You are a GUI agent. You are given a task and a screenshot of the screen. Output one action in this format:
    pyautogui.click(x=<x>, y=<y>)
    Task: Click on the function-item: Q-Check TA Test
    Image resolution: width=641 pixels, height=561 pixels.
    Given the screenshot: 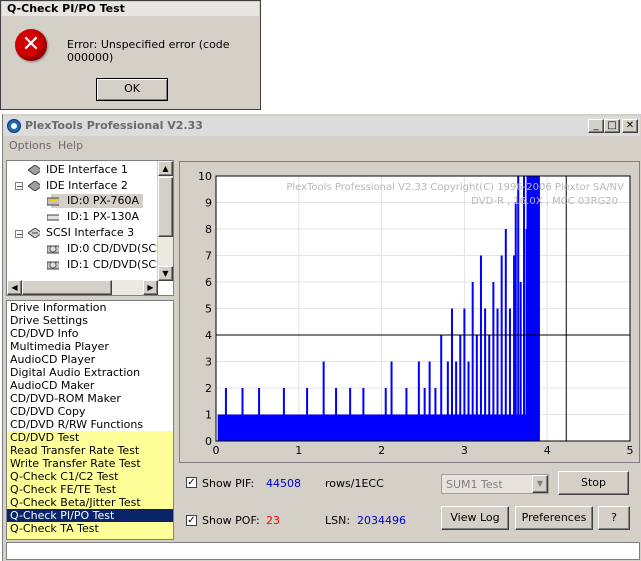 What is the action you would take?
    pyautogui.click(x=54, y=528)
    